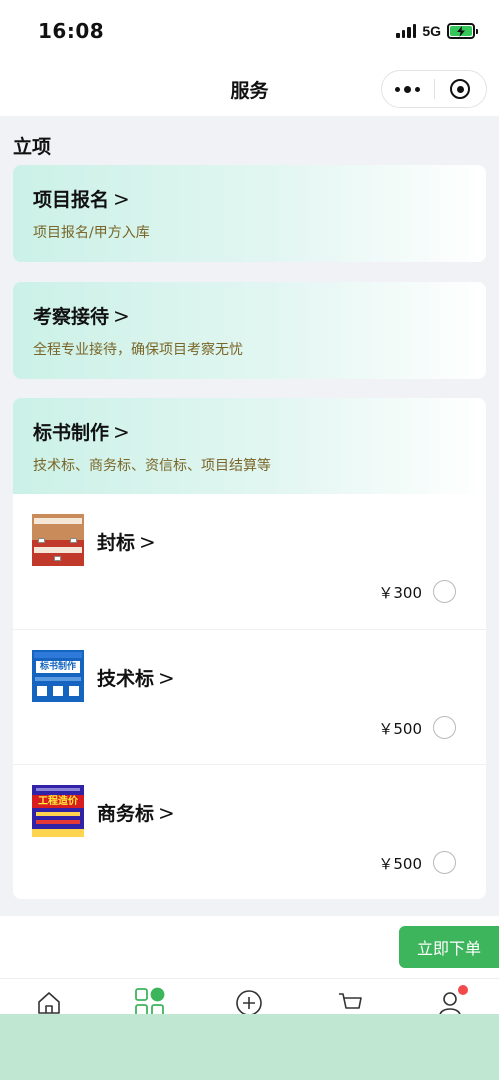  I want to click on thumbnail-text: 标书制作, so click(58, 667).